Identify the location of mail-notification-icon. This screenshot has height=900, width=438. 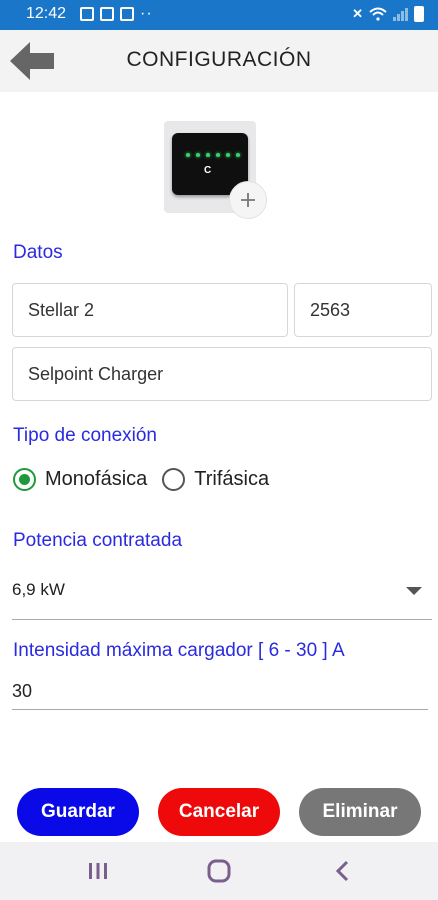
(127, 14).